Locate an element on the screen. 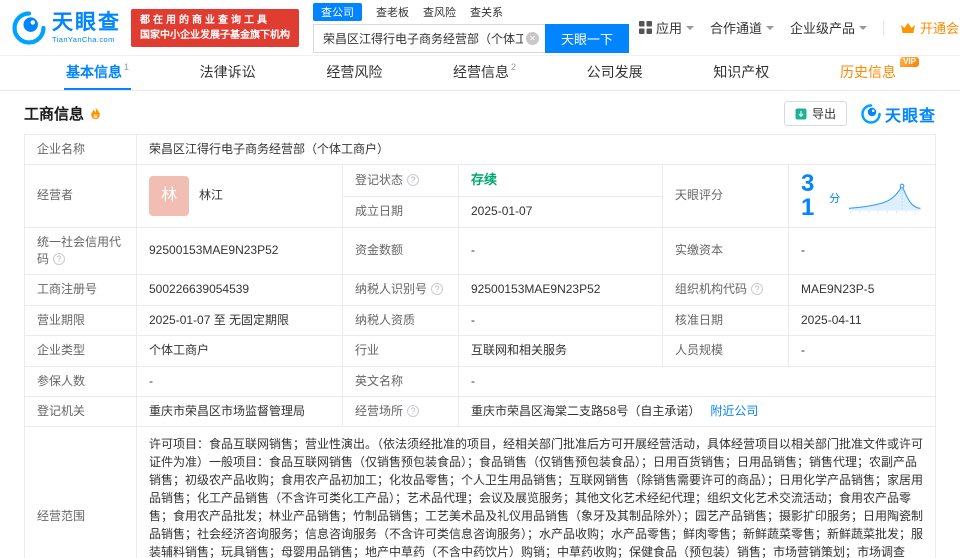 The image size is (960, 558). crown-icon is located at coordinates (908, 27).